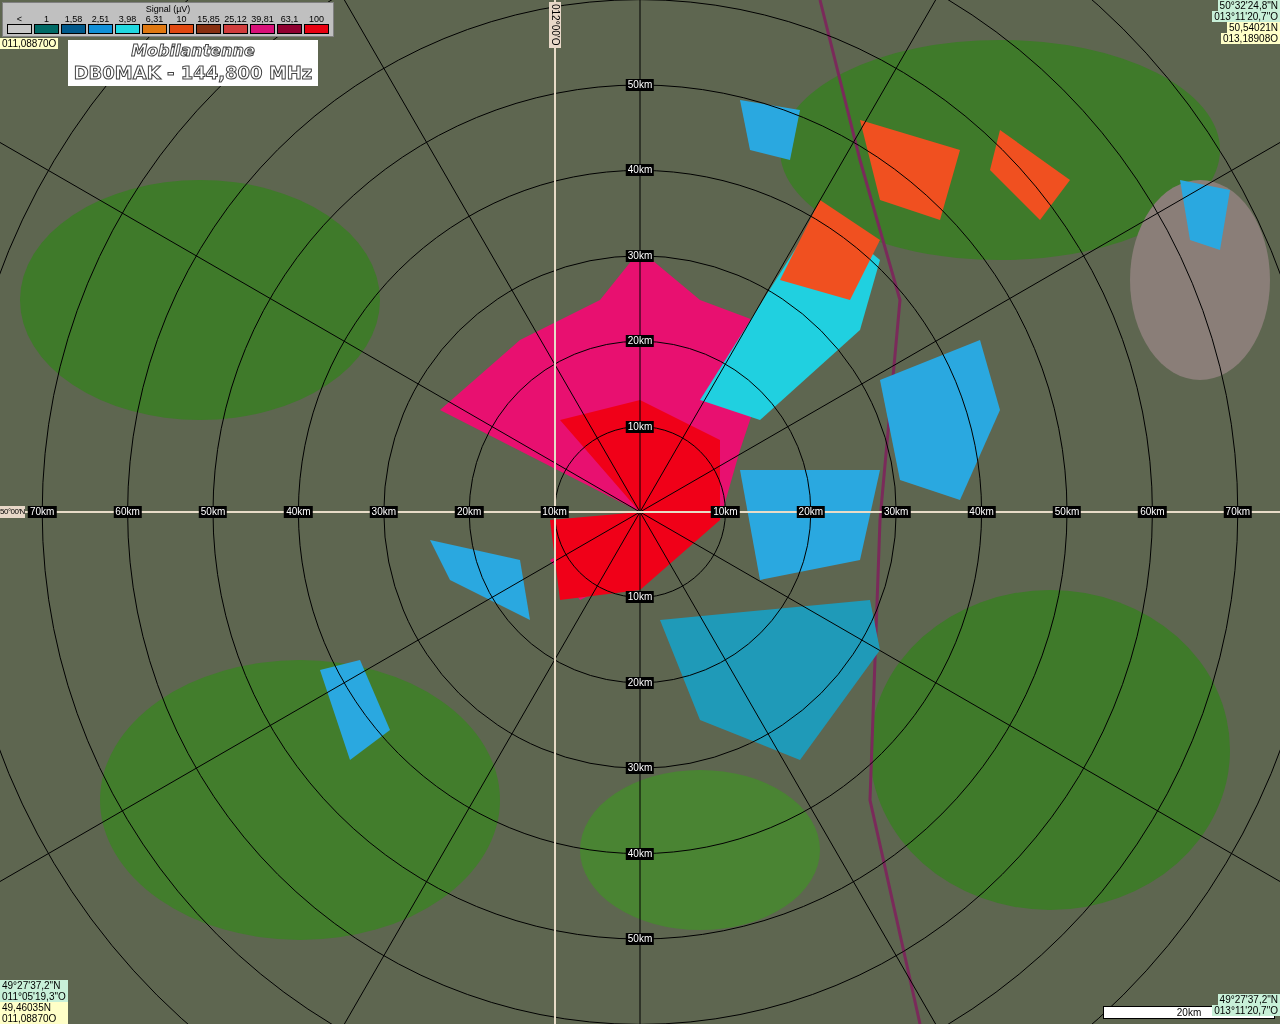 The image size is (1280, 1024). What do you see at coordinates (154, 19) in the screenshot?
I see `legend-label: 6,31` at bounding box center [154, 19].